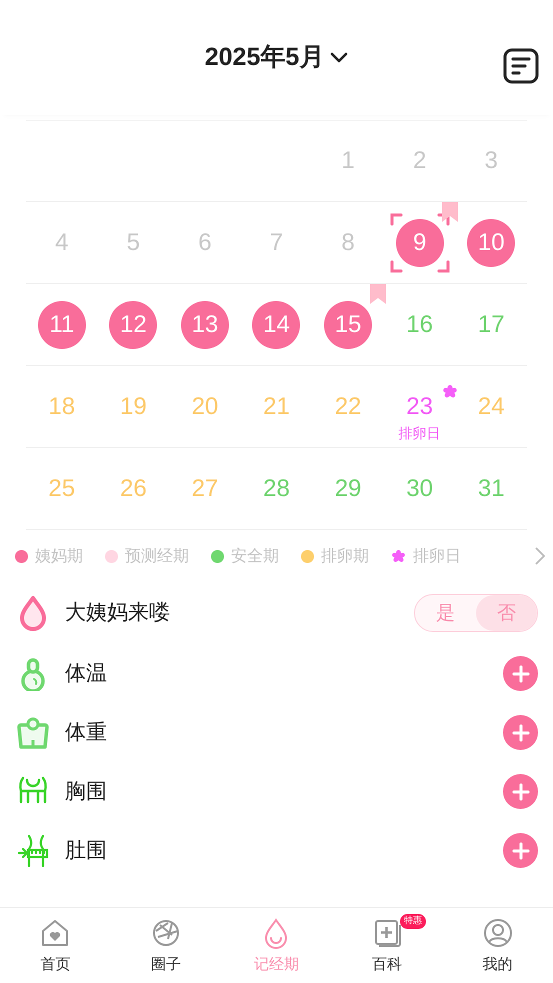  Describe the element at coordinates (33, 851) in the screenshot. I see `tape-measure-icon` at that location.